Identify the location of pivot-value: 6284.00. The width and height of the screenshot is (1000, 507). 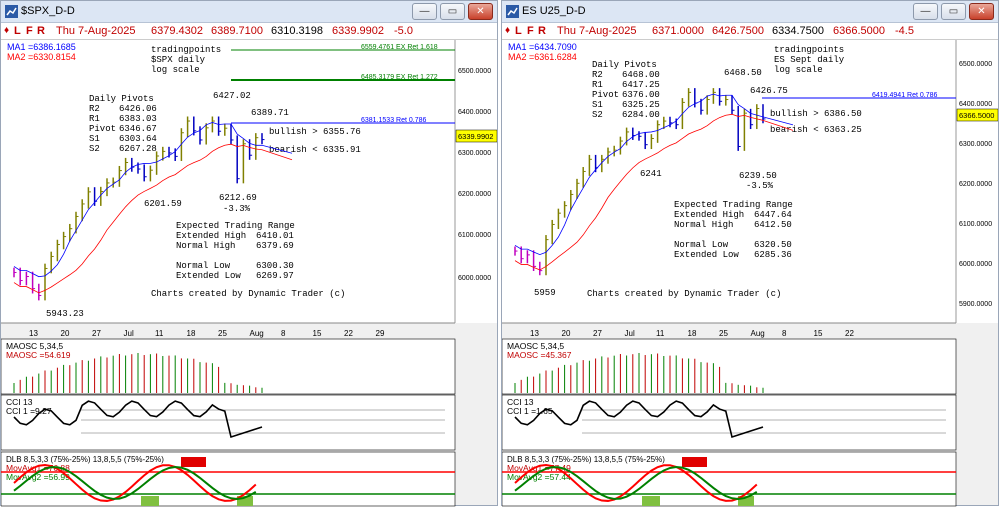
(641, 115).